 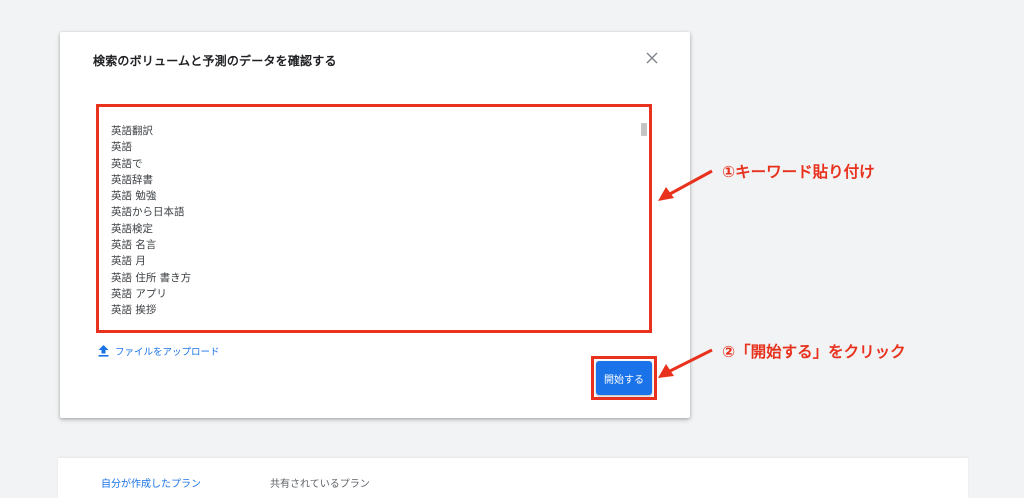 What do you see at coordinates (148, 212) in the screenshot?
I see `keyword-line: 英語から日本語` at bounding box center [148, 212].